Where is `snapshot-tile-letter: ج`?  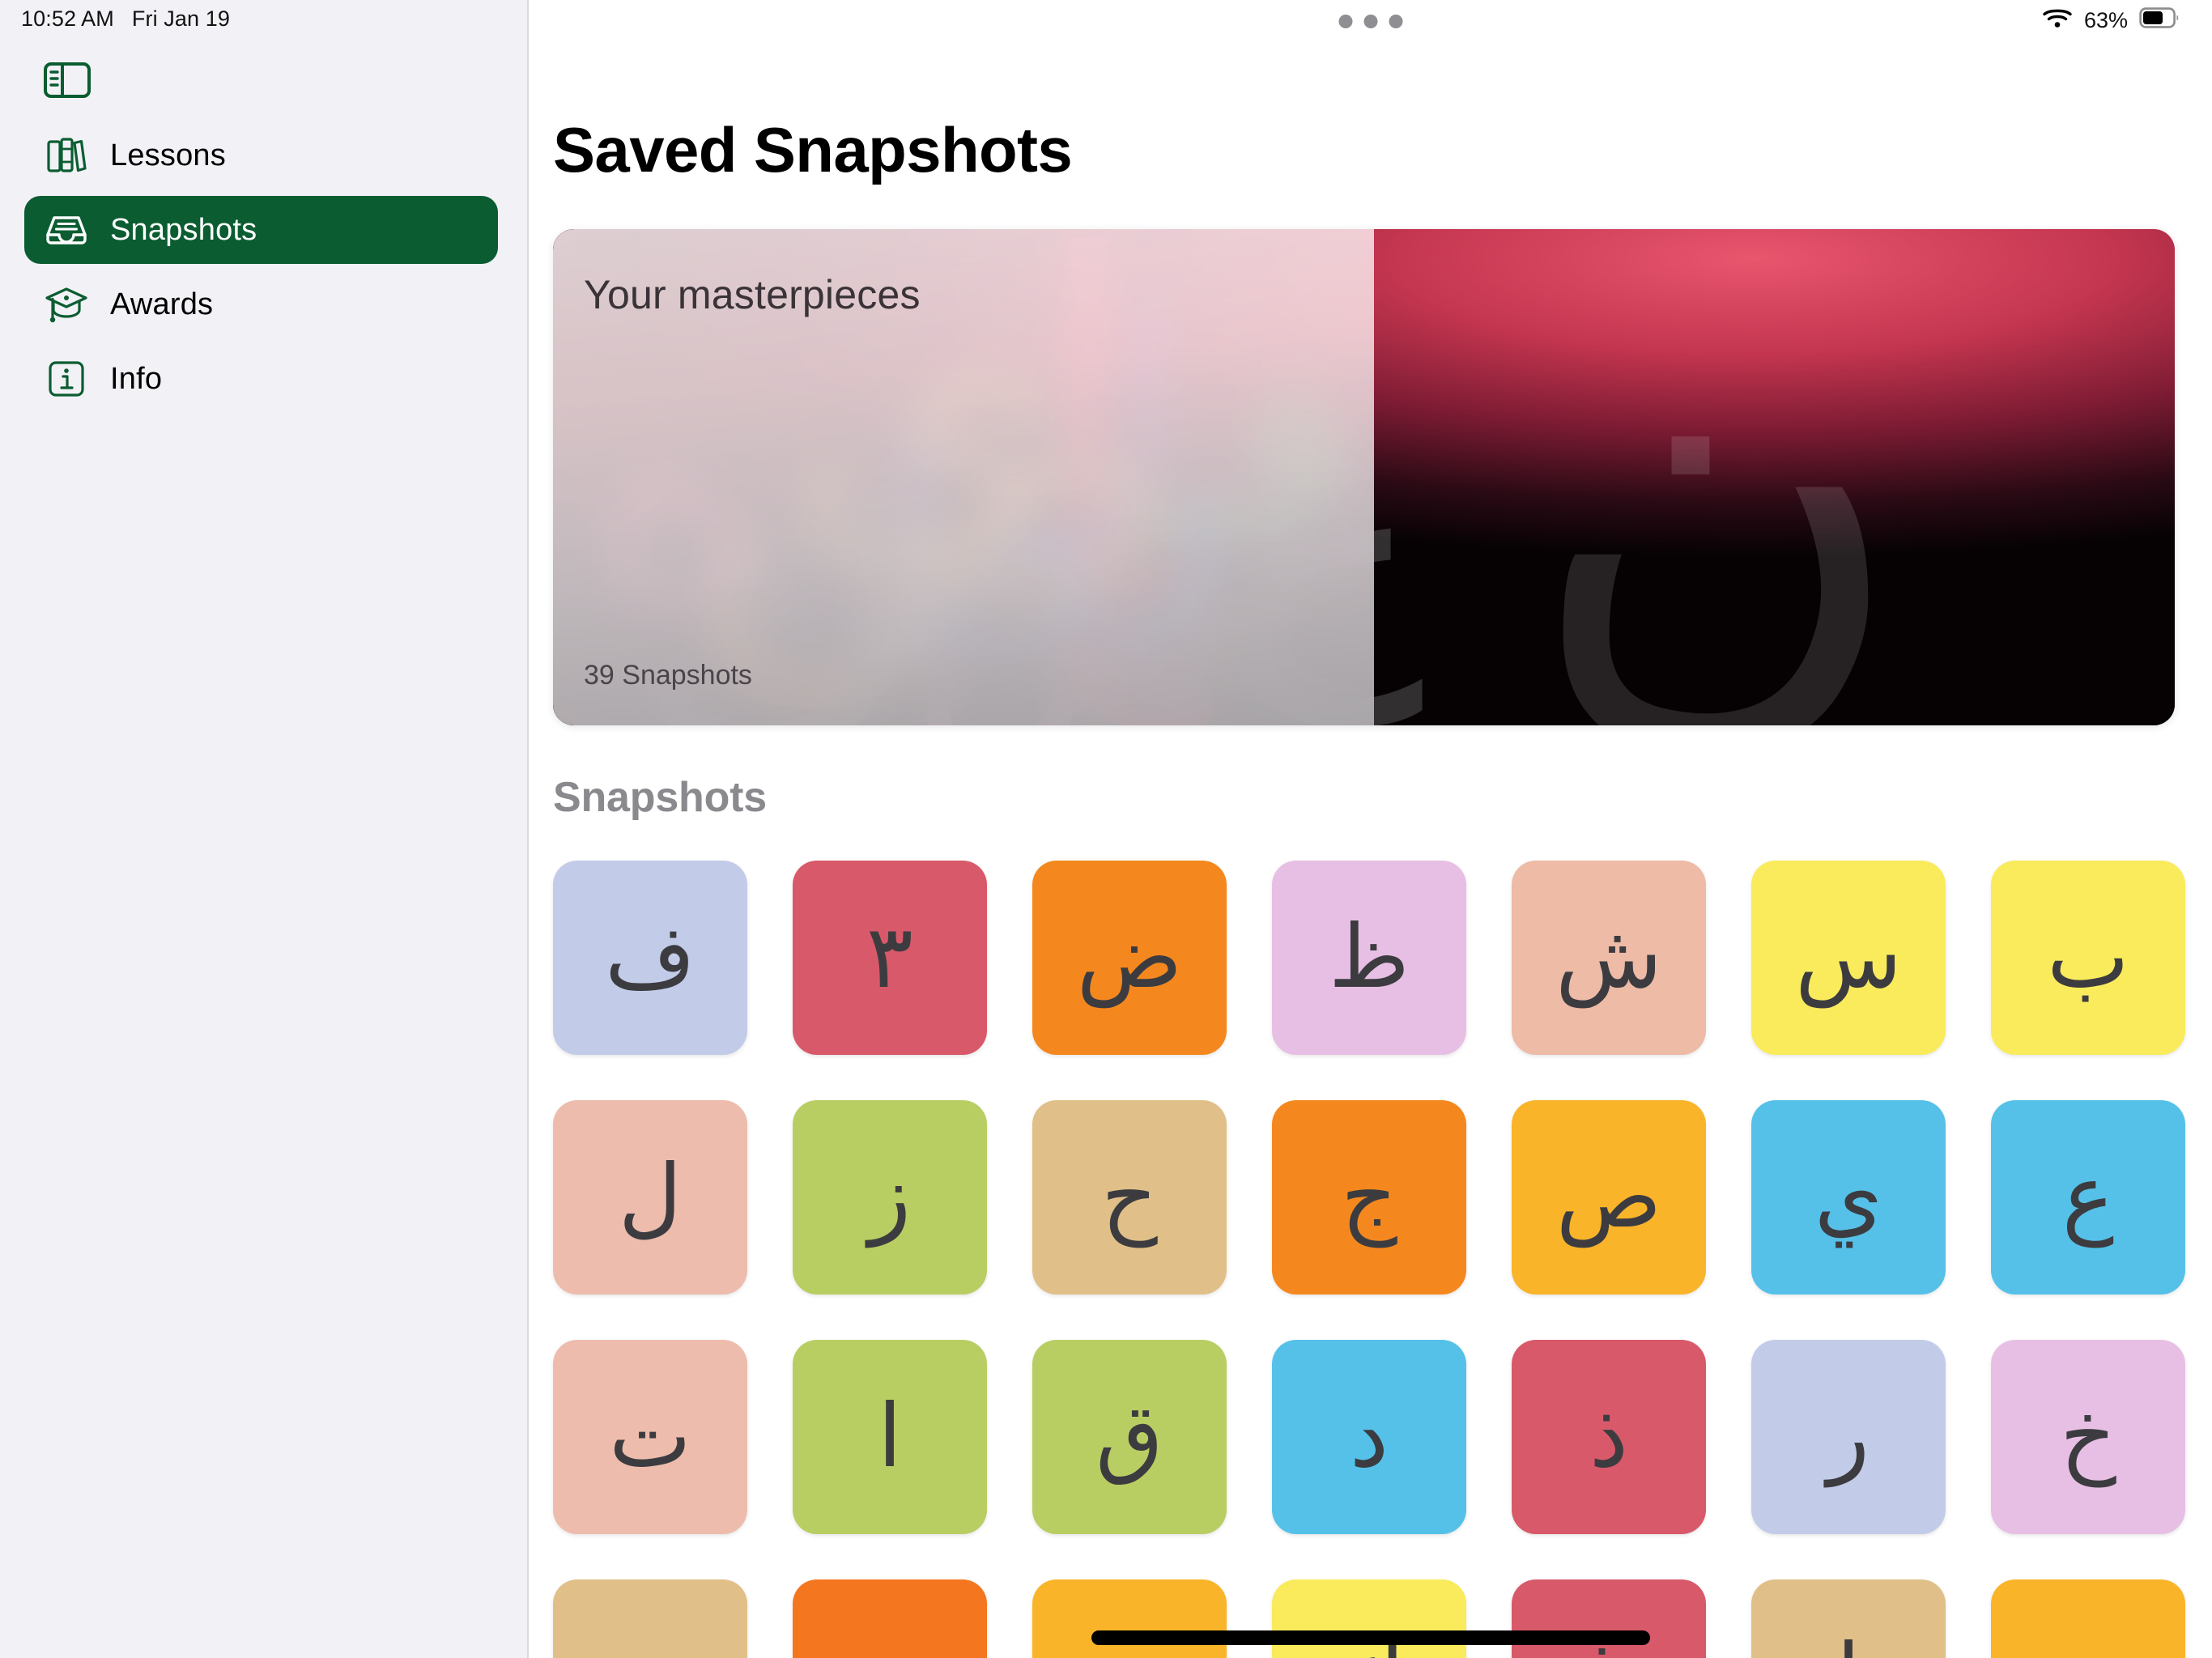
snapshot-tile-letter: ج is located at coordinates (1369, 1197).